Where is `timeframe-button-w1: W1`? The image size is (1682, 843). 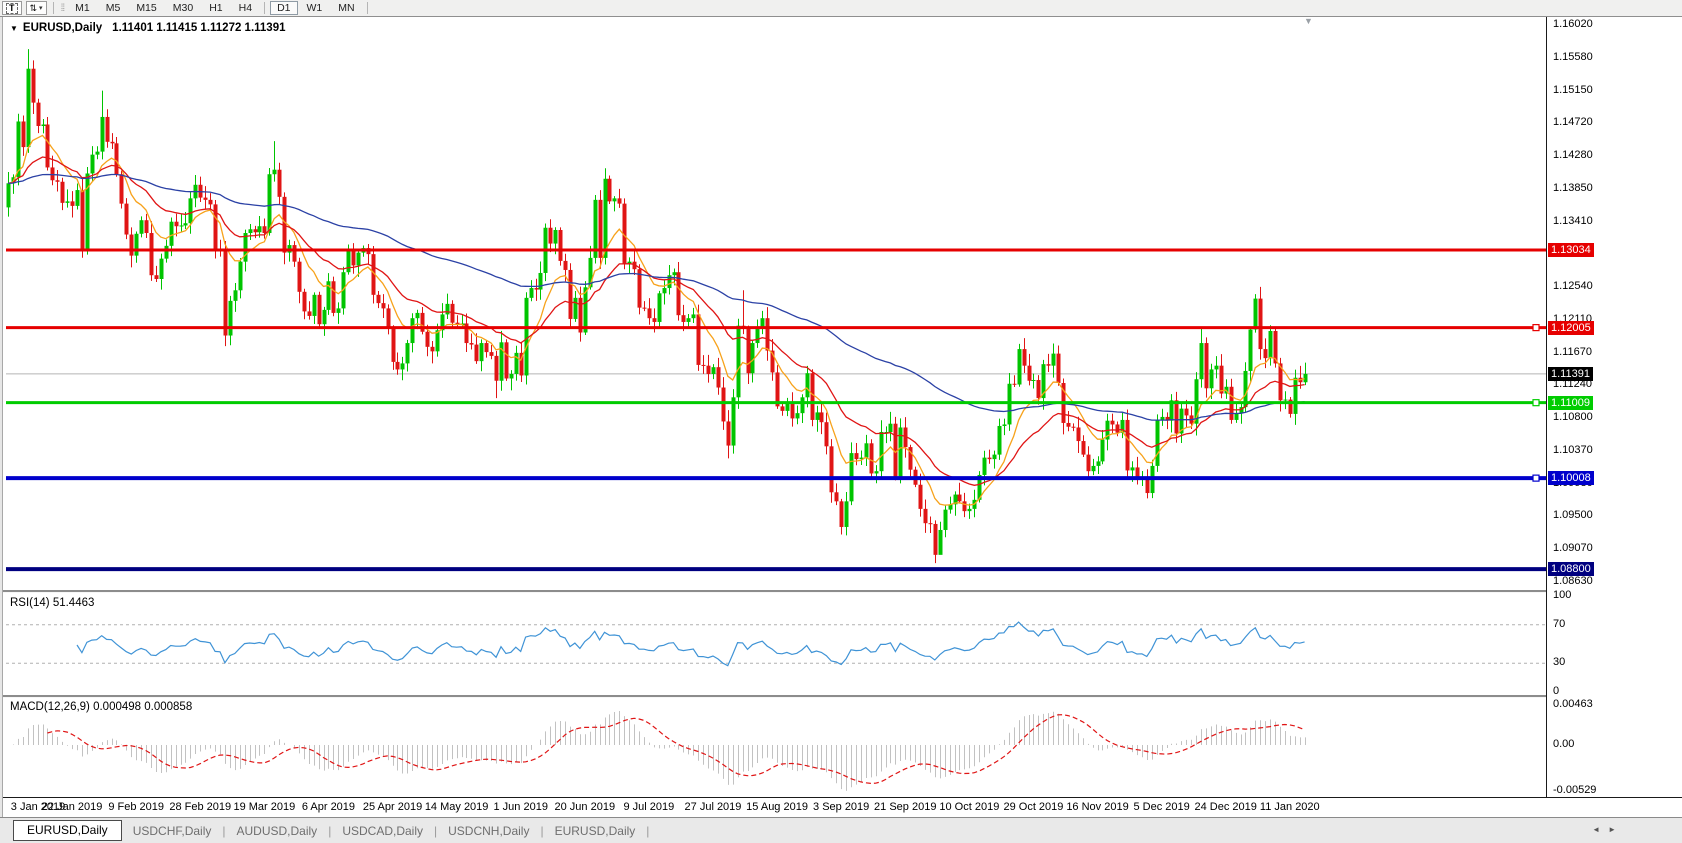 timeframe-button-w1: W1 is located at coordinates (315, 8).